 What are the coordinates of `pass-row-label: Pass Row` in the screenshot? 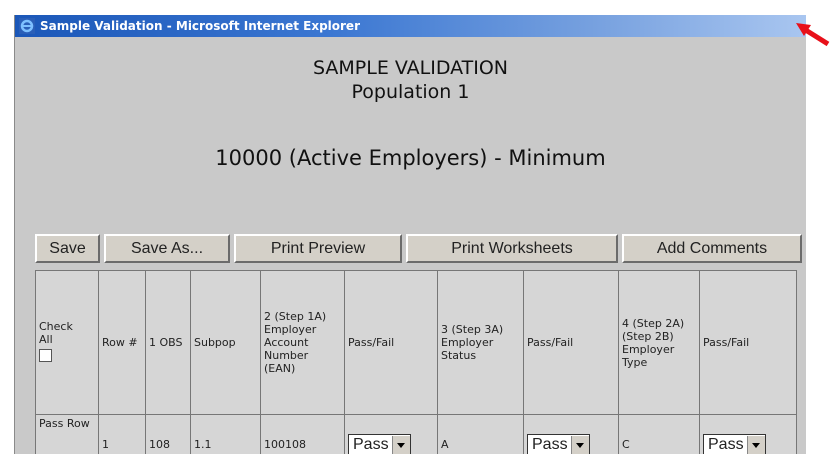 It's located at (67, 434).